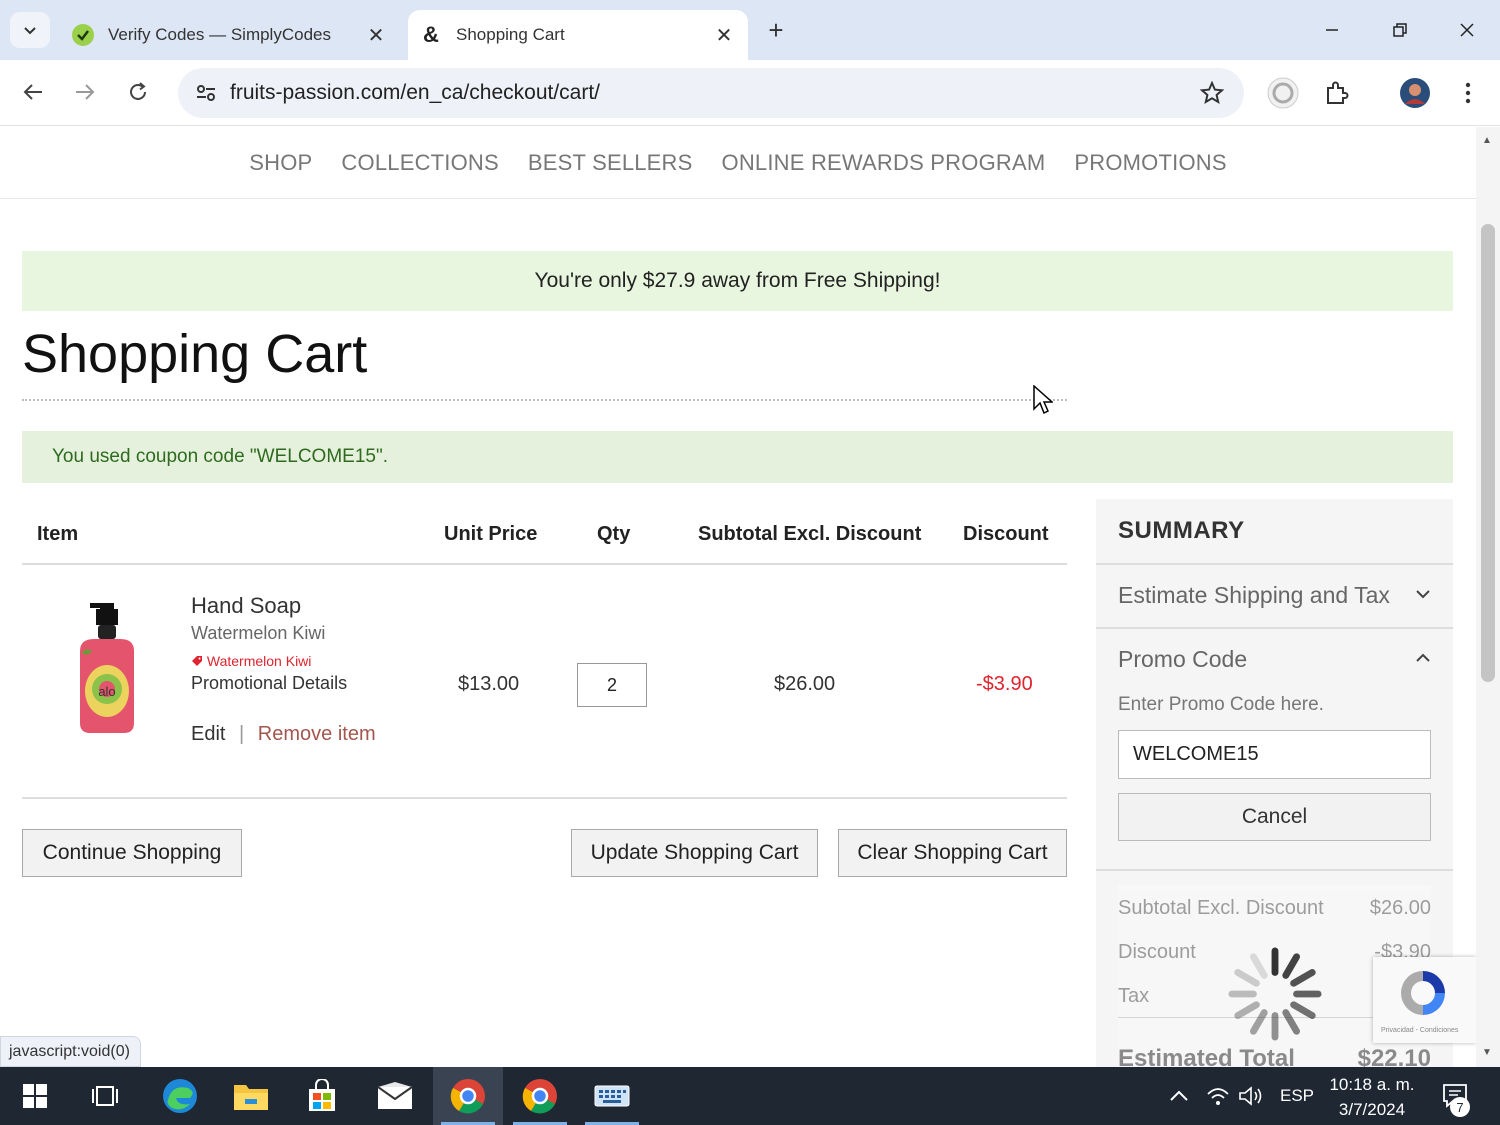  What do you see at coordinates (1415, 93) in the screenshot?
I see `profile-avatar` at bounding box center [1415, 93].